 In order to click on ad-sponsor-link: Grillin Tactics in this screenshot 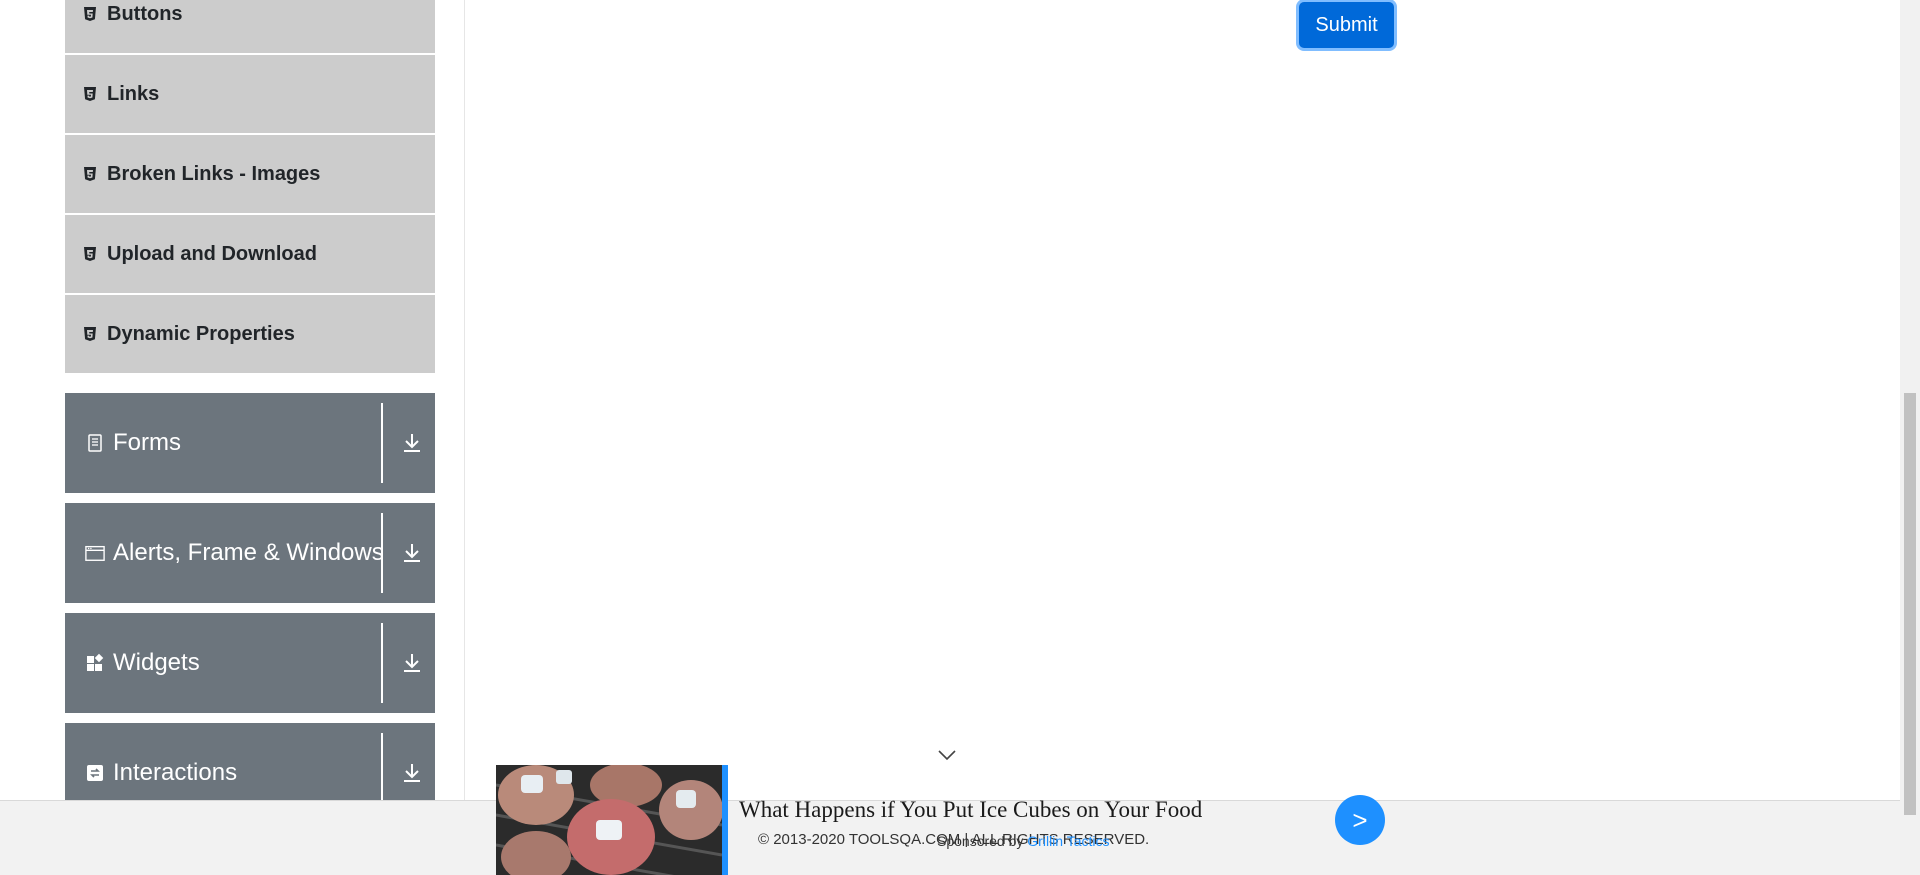, I will do `click(1068, 841)`.